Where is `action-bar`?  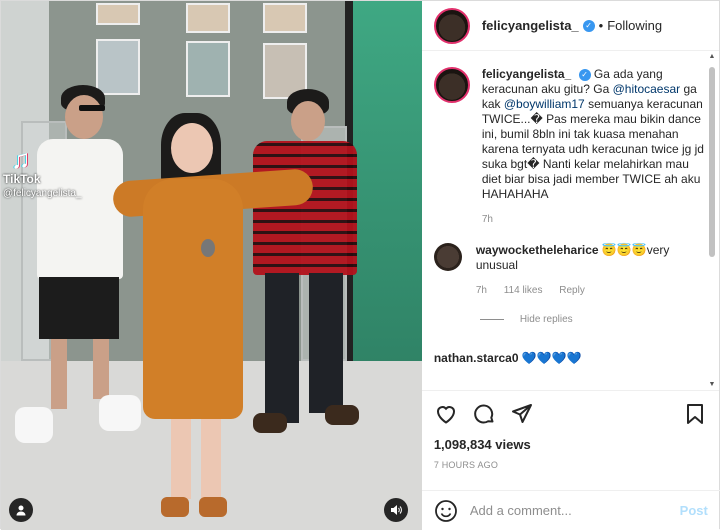
action-bar is located at coordinates (570, 414).